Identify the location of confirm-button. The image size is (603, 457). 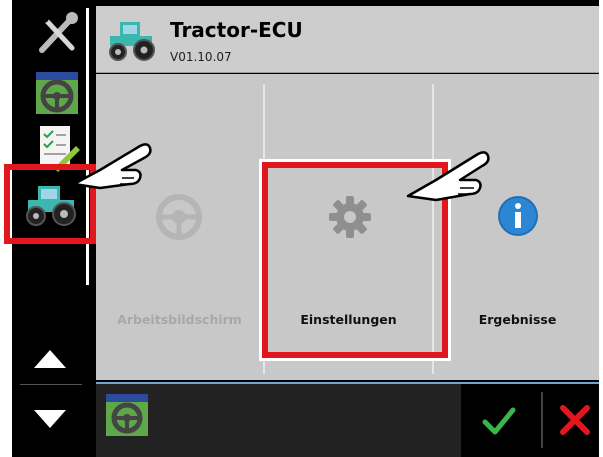
(499, 420).